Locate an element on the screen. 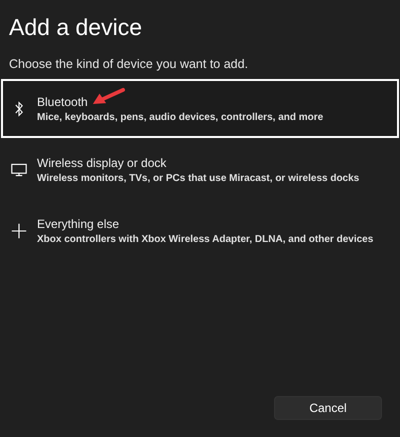 Image resolution: width=400 pixels, height=437 pixels. device-name: Bluetooth is located at coordinates (62, 101).